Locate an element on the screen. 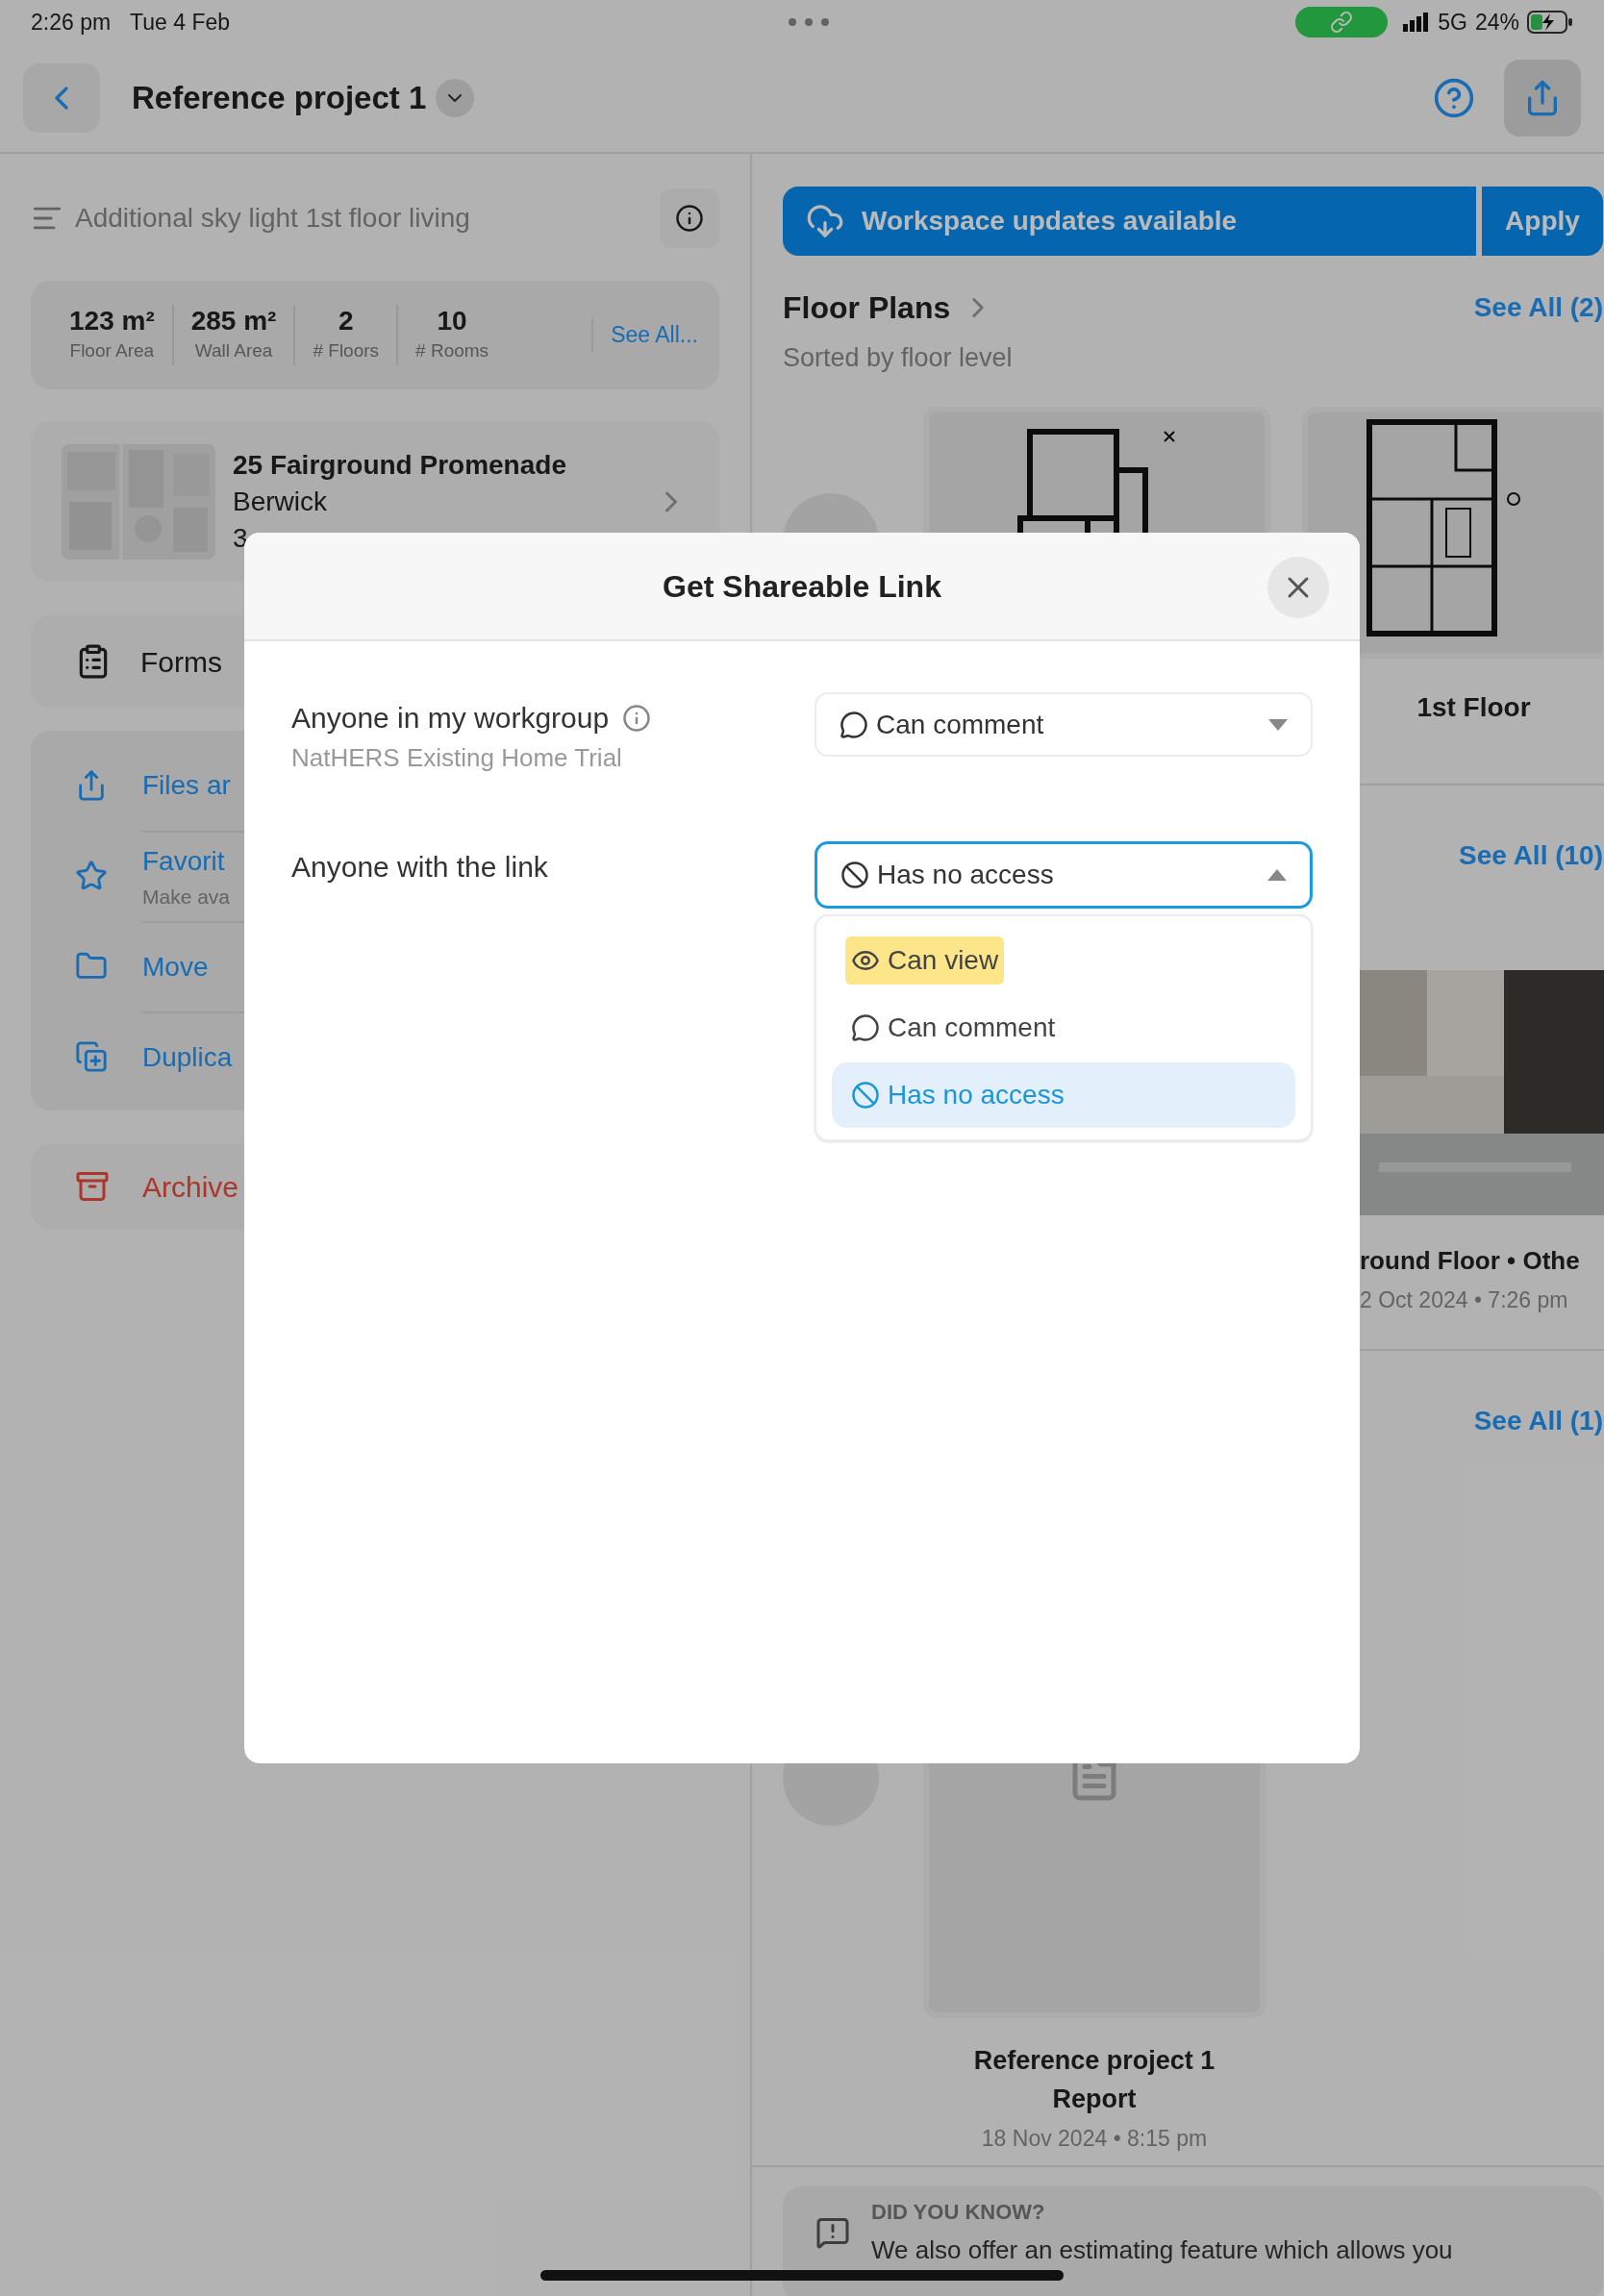 The height and width of the screenshot is (2296, 1604). stat-value: 123 m² is located at coordinates (112, 321).